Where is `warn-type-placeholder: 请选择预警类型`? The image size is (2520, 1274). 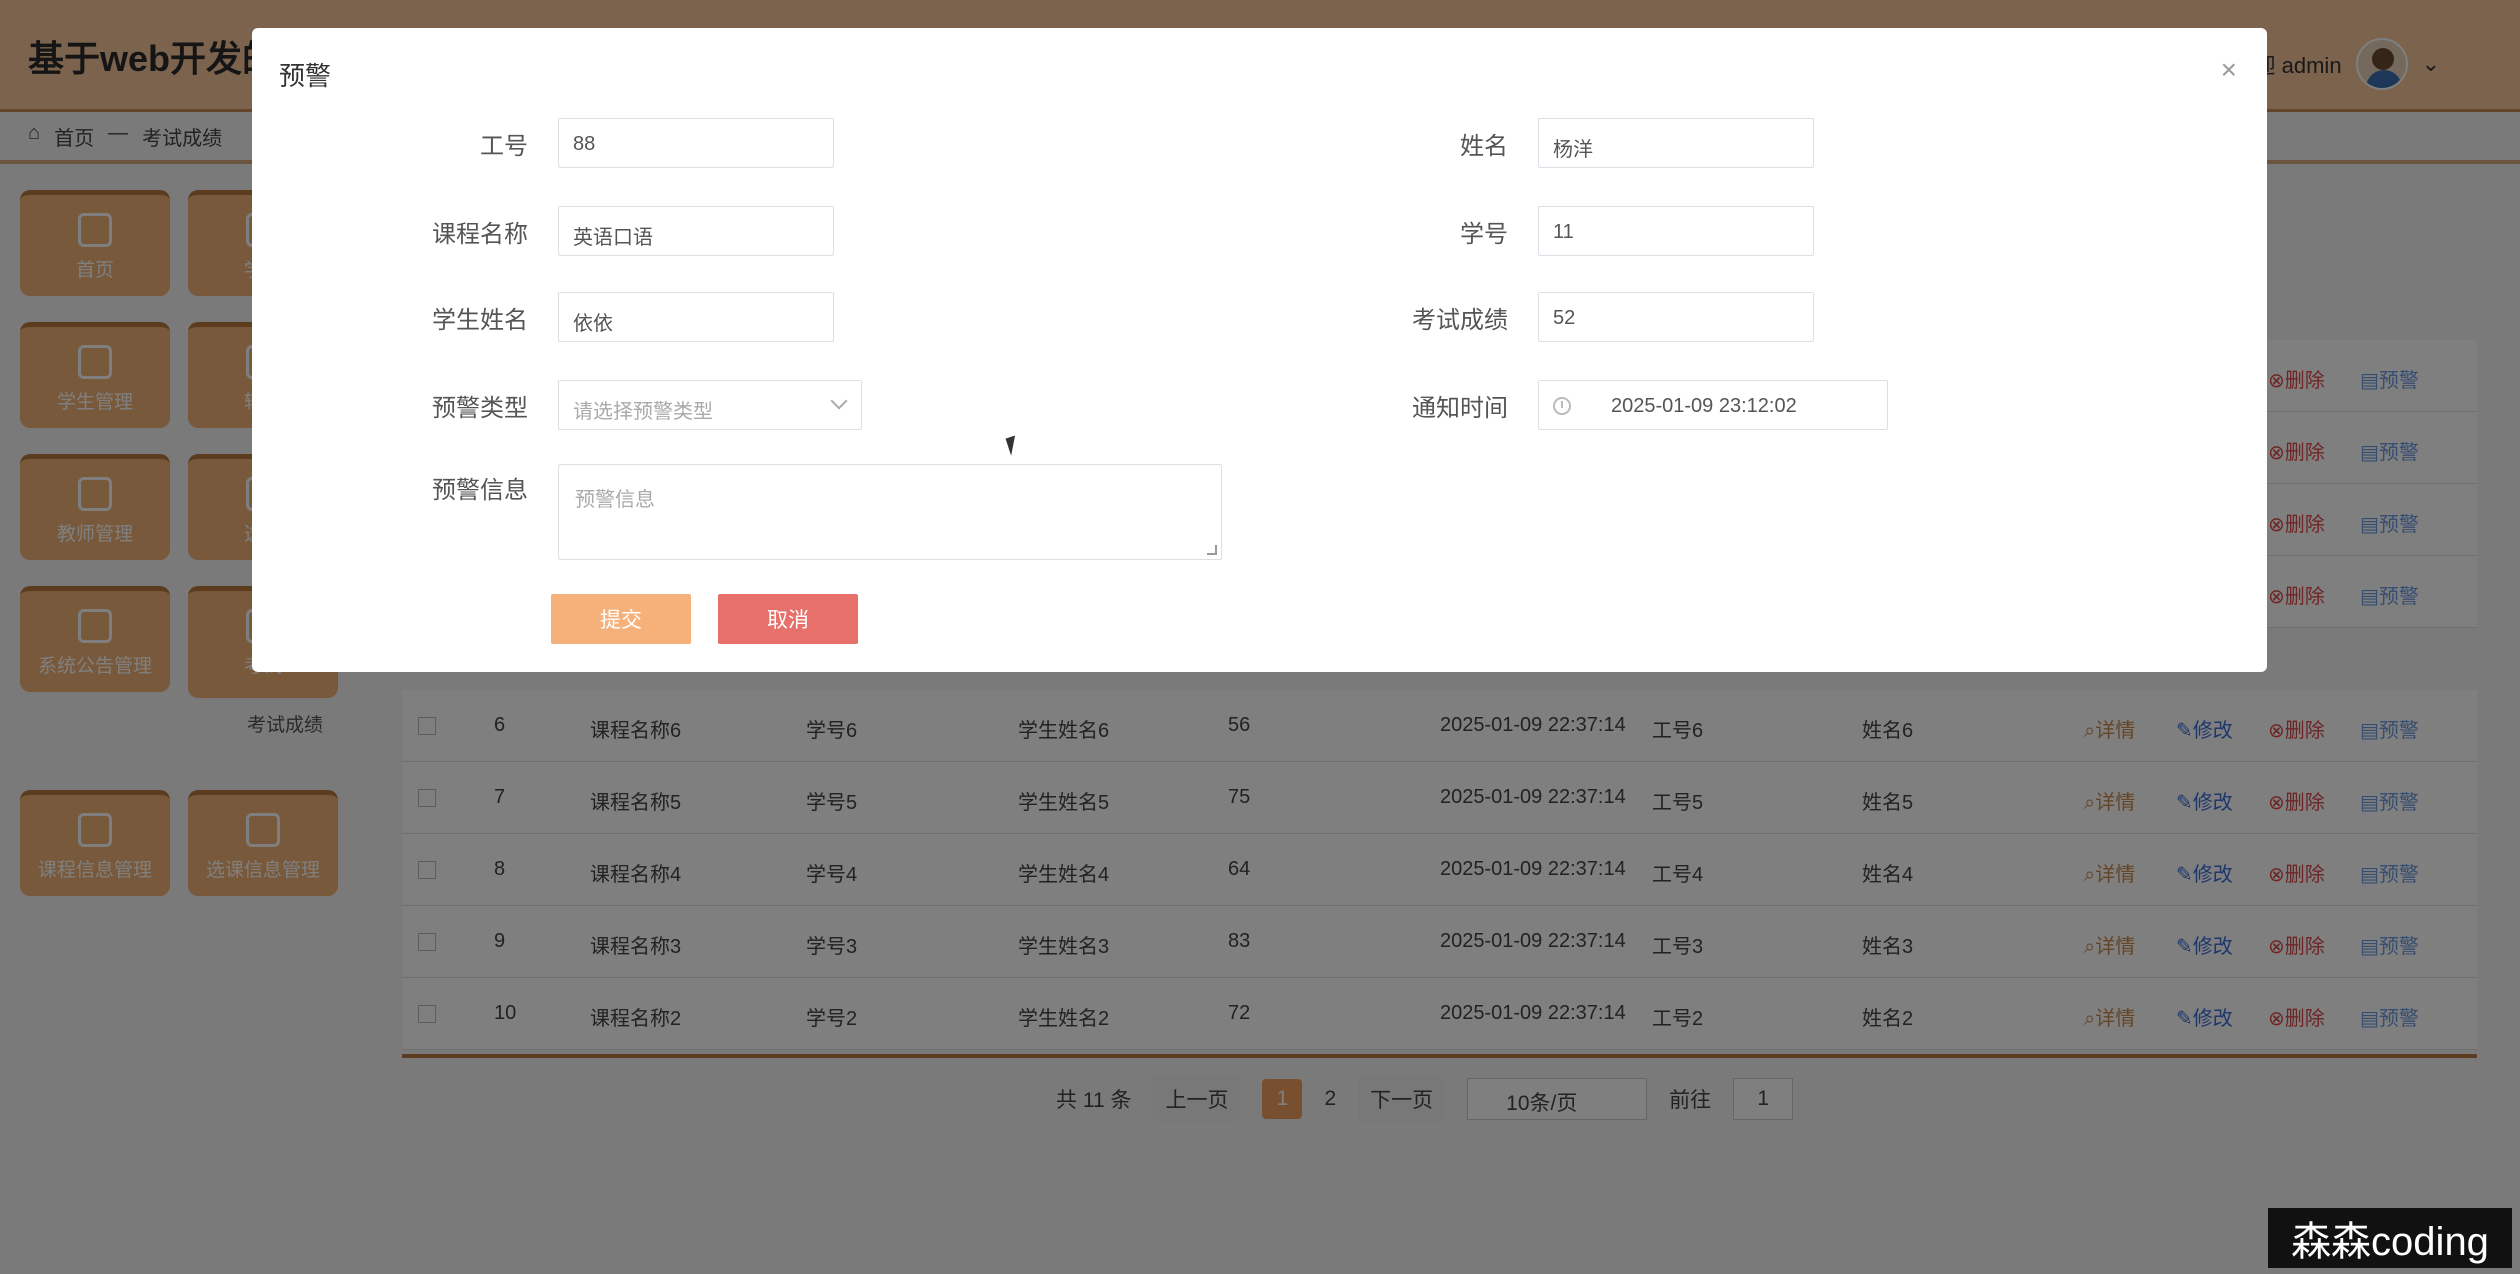 warn-type-placeholder: 请选择预警类型 is located at coordinates (643, 412).